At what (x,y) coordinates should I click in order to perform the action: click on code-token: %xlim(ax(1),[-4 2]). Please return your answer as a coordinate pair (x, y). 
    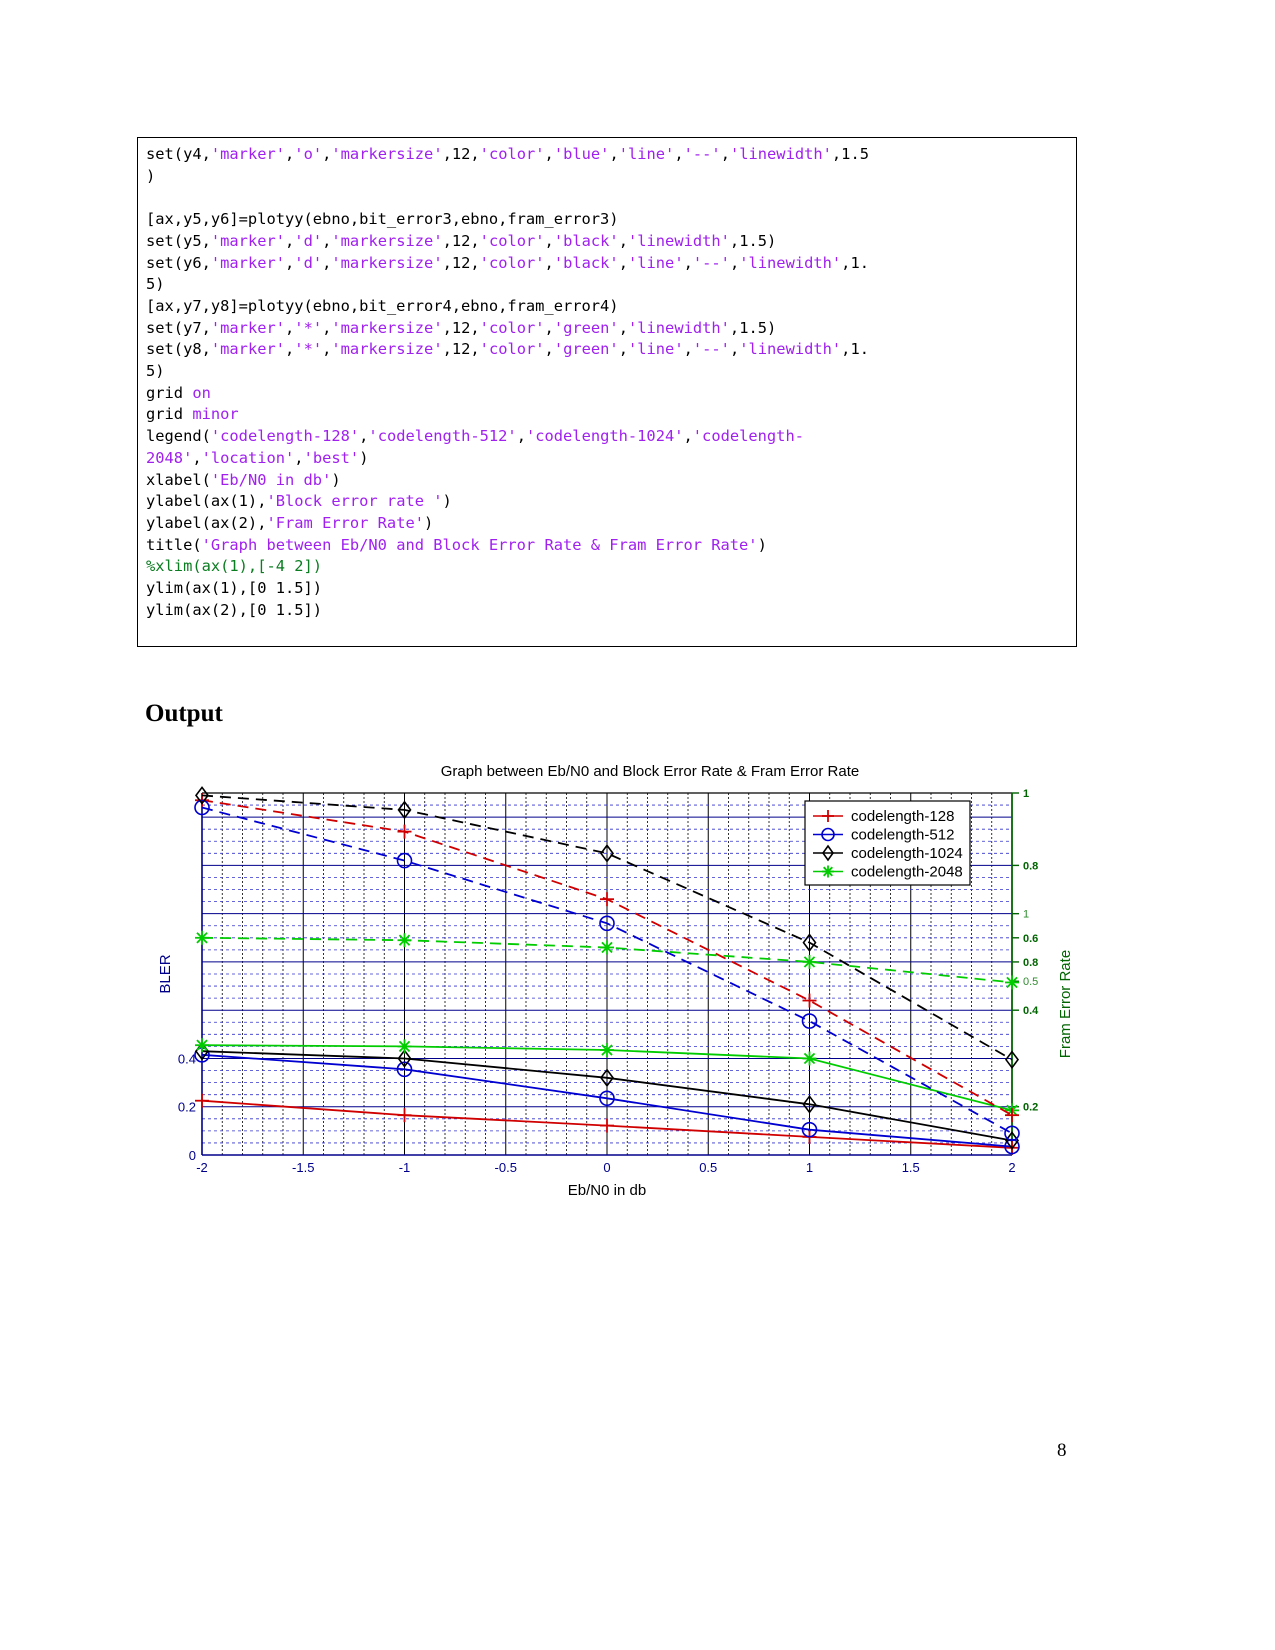
    Looking at the image, I should click on (234, 566).